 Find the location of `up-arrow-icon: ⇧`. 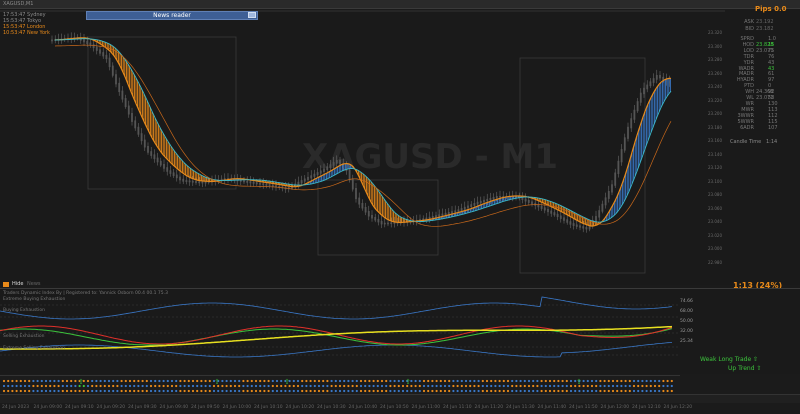

up-arrow-icon: ⇧ is located at coordinates (756, 359).